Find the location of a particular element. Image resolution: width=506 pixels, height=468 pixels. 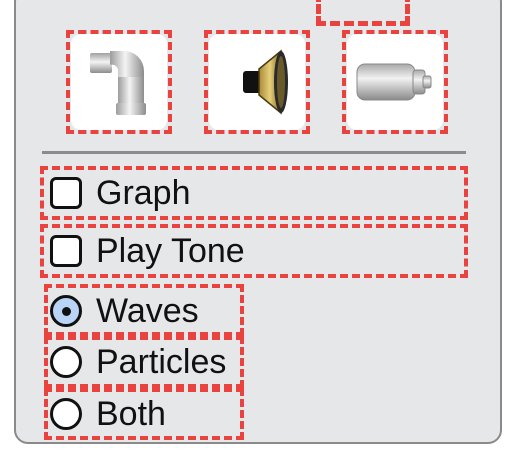

light-tool-button is located at coordinates (395, 82).